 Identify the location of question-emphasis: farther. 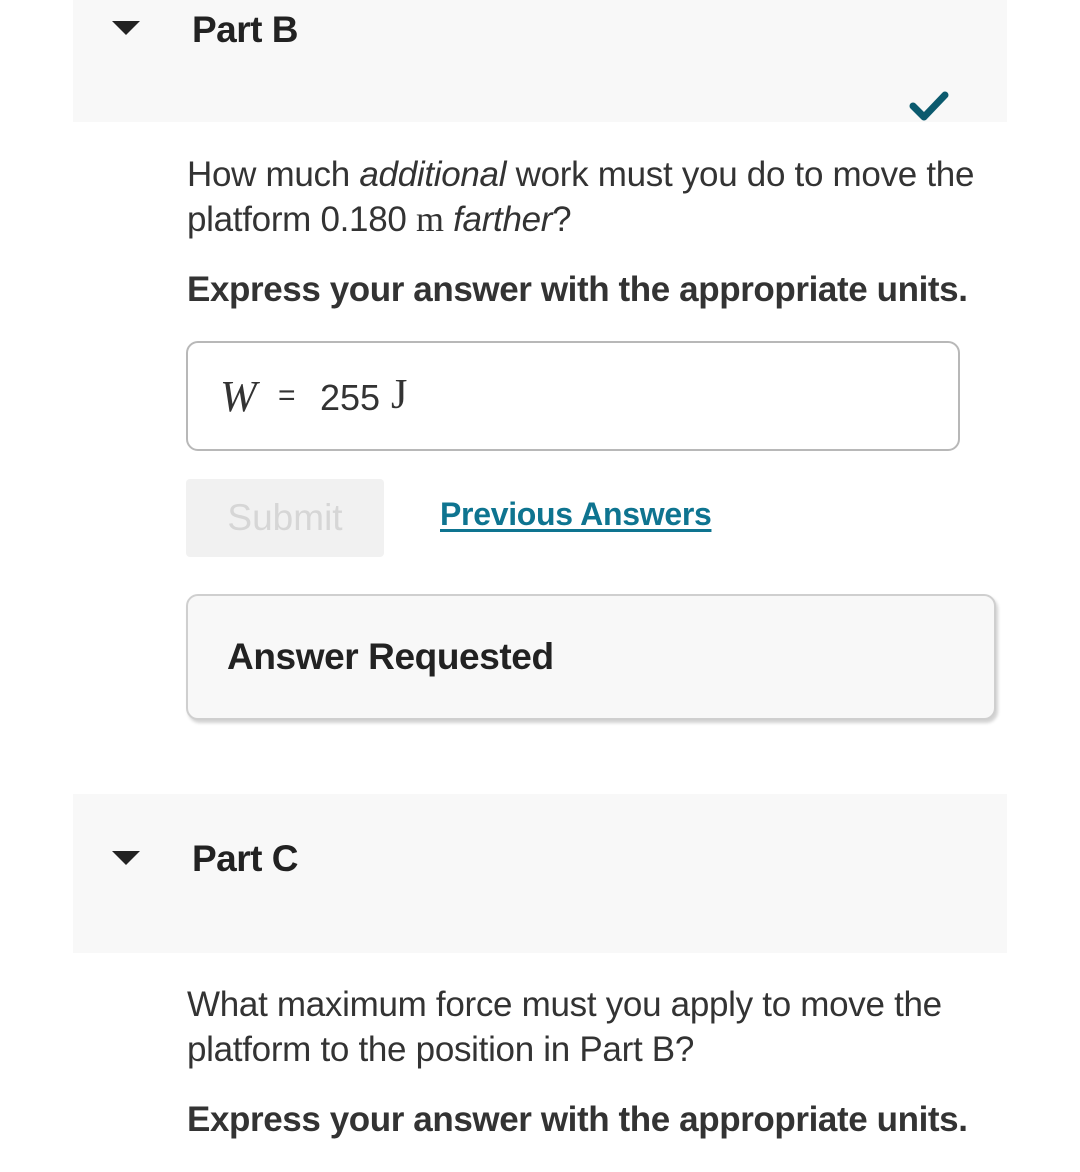
(503, 219).